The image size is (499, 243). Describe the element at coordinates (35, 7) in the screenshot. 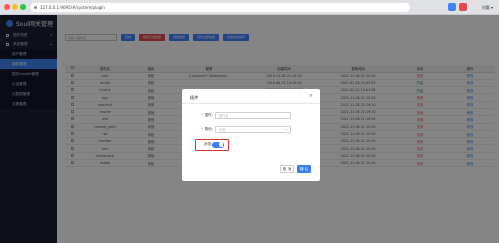

I see `info-icon` at that location.